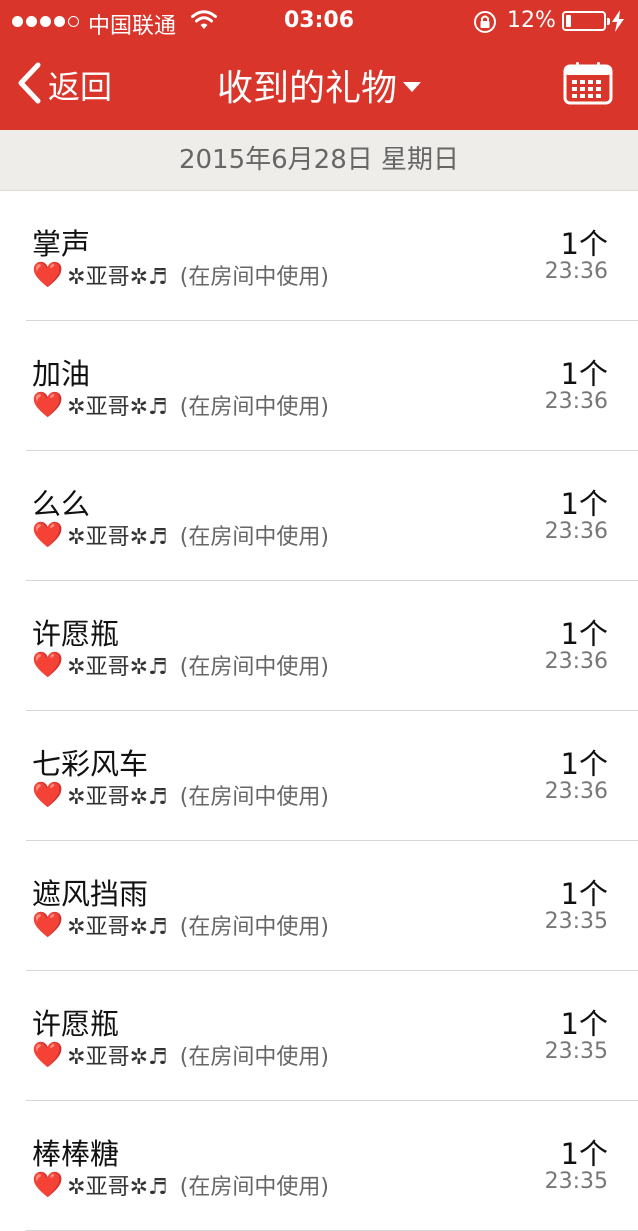 This screenshot has width=638, height=1231. I want to click on gift-name: 掌声, so click(61, 244).